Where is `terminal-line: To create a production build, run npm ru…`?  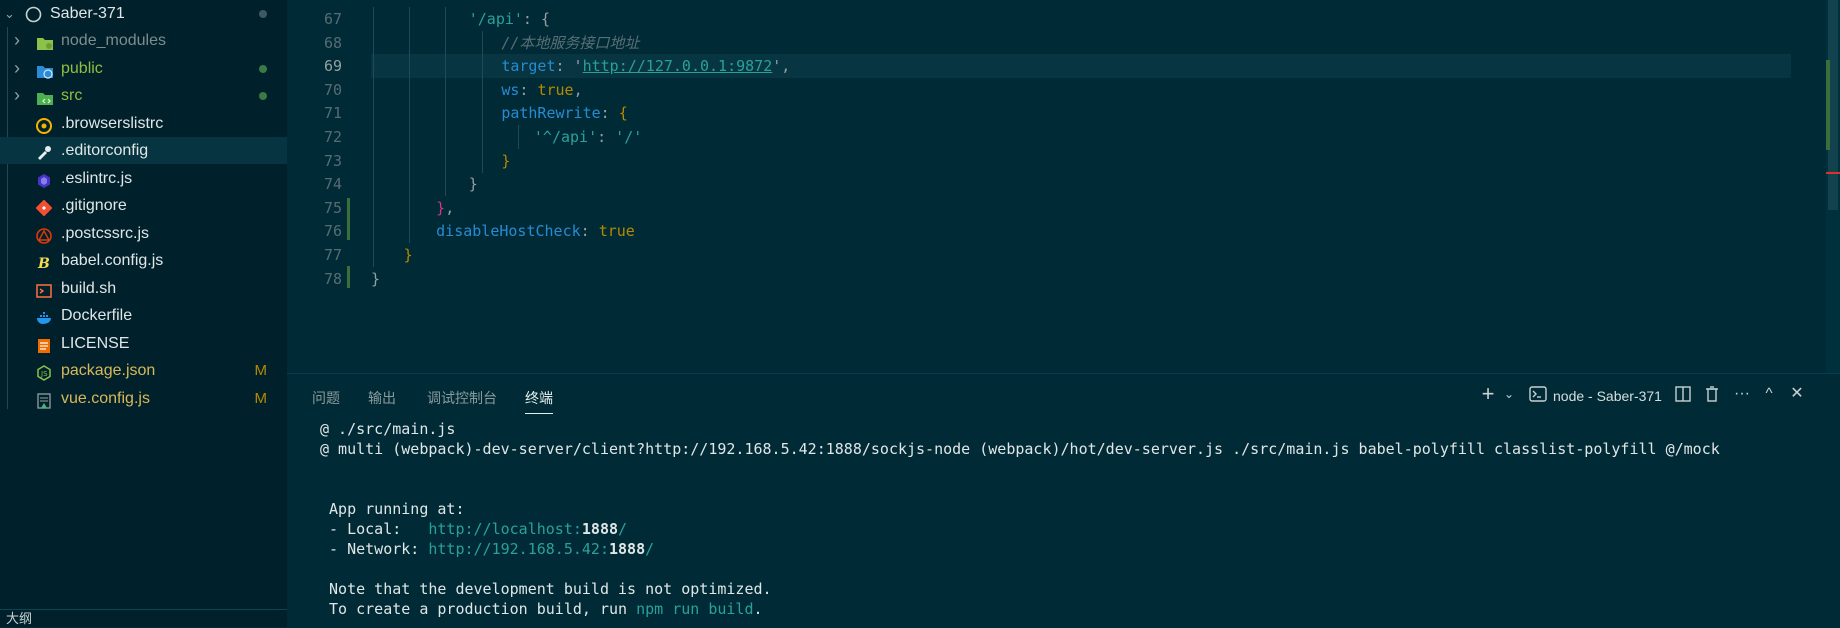
terminal-line: To create a production build, run npm ru… is located at coordinates (541, 609).